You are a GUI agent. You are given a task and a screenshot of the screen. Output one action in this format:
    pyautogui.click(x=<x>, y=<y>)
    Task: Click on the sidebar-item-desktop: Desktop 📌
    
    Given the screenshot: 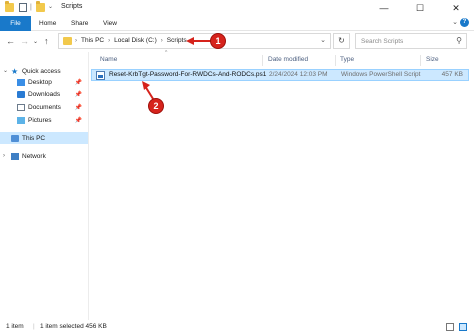 What is the action you would take?
    pyautogui.click(x=44, y=82)
    